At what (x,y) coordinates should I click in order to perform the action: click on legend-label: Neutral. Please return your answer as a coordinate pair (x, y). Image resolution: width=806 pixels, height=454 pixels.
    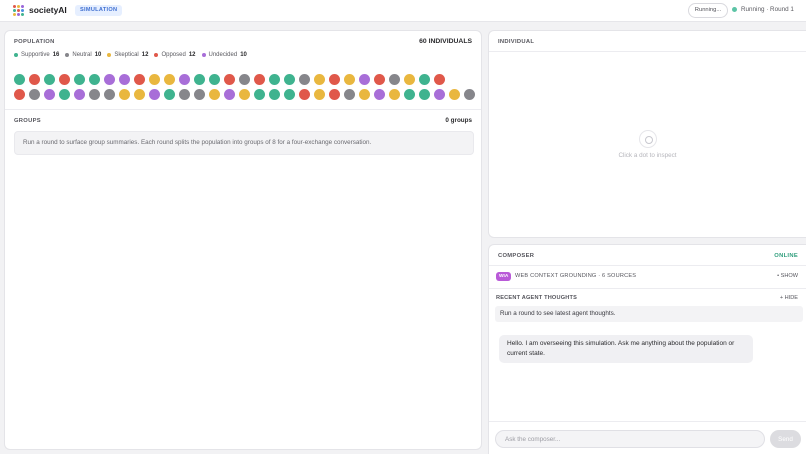
    Looking at the image, I should click on (82, 55).